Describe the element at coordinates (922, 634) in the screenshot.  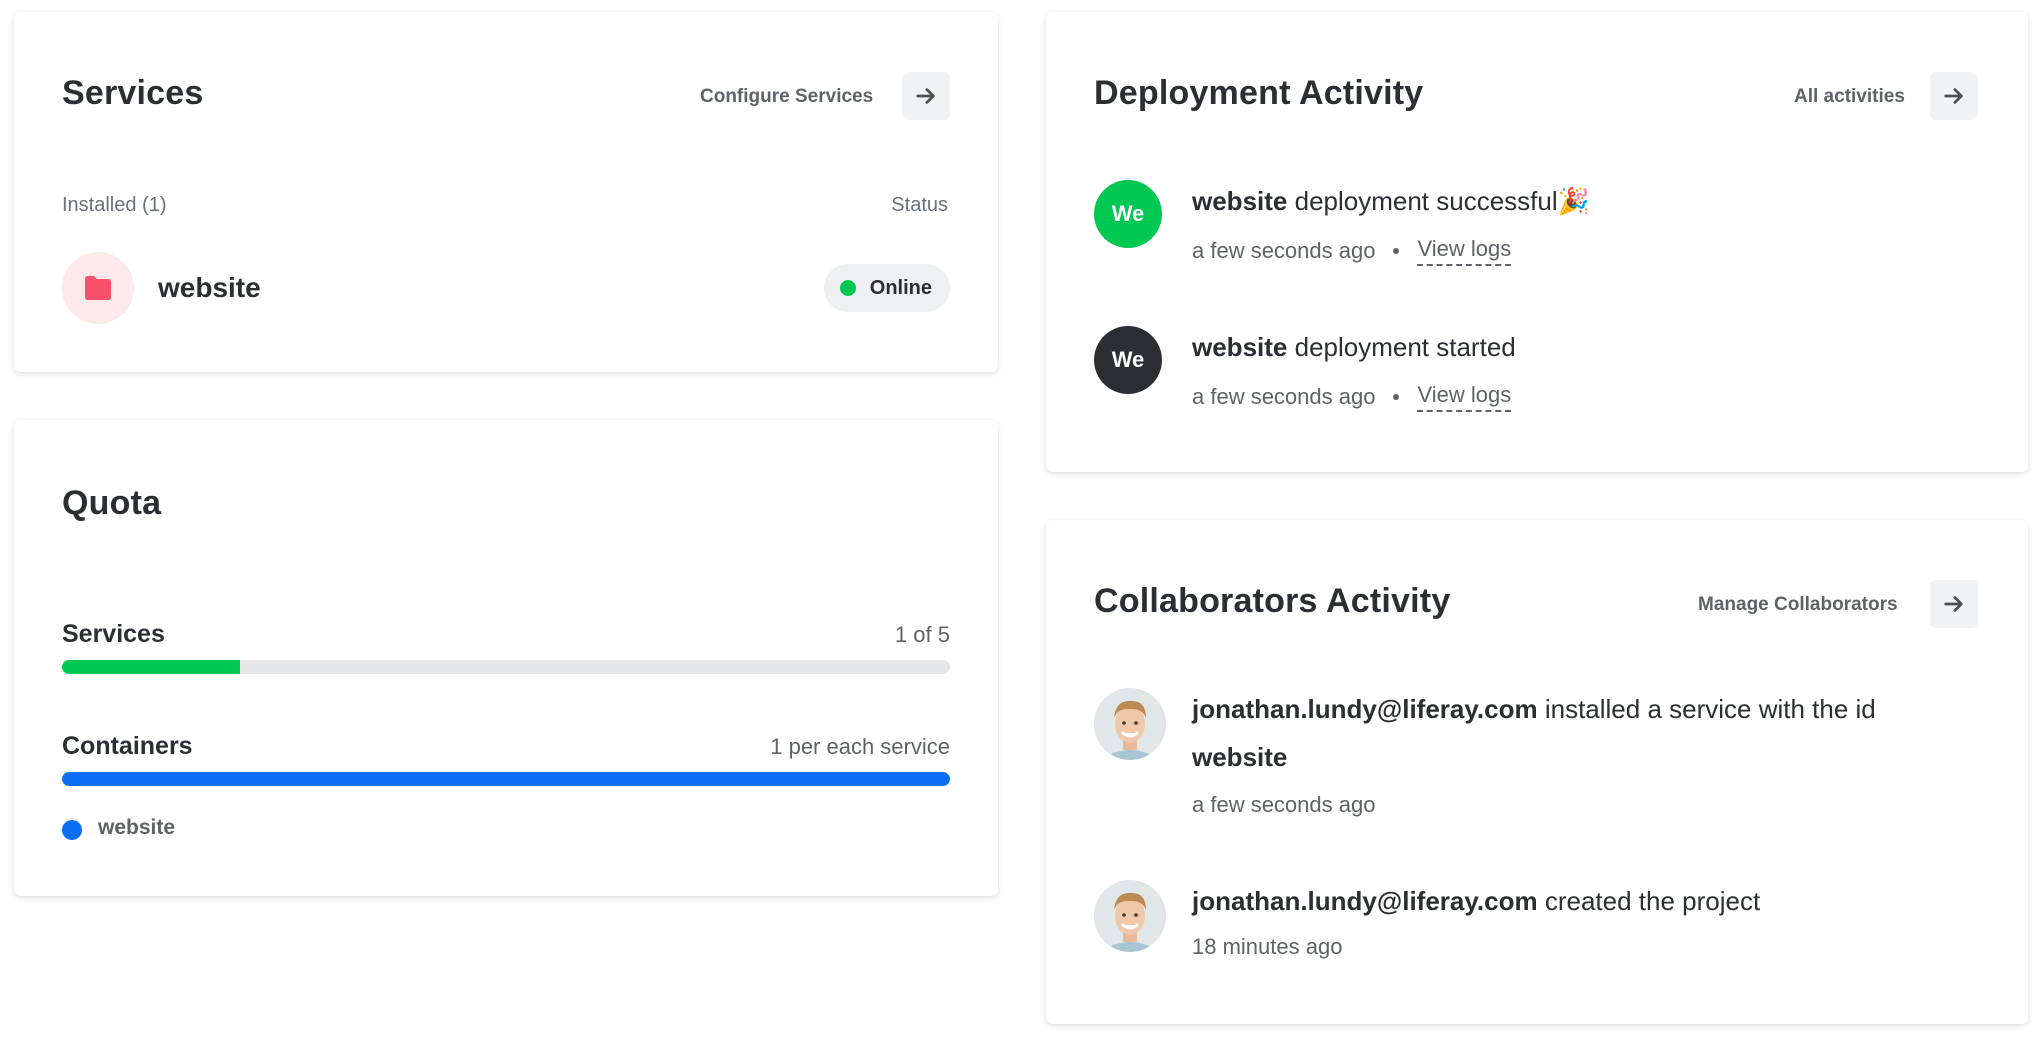
I see `quota-services-value: 1 of 5` at that location.